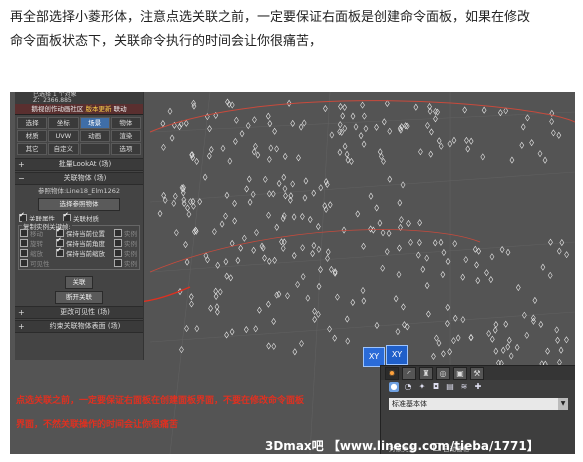 This screenshot has height=462, width=583. I want to click on key-row-rotate: 旋转 保持当前角度 实例, so click(79, 242).